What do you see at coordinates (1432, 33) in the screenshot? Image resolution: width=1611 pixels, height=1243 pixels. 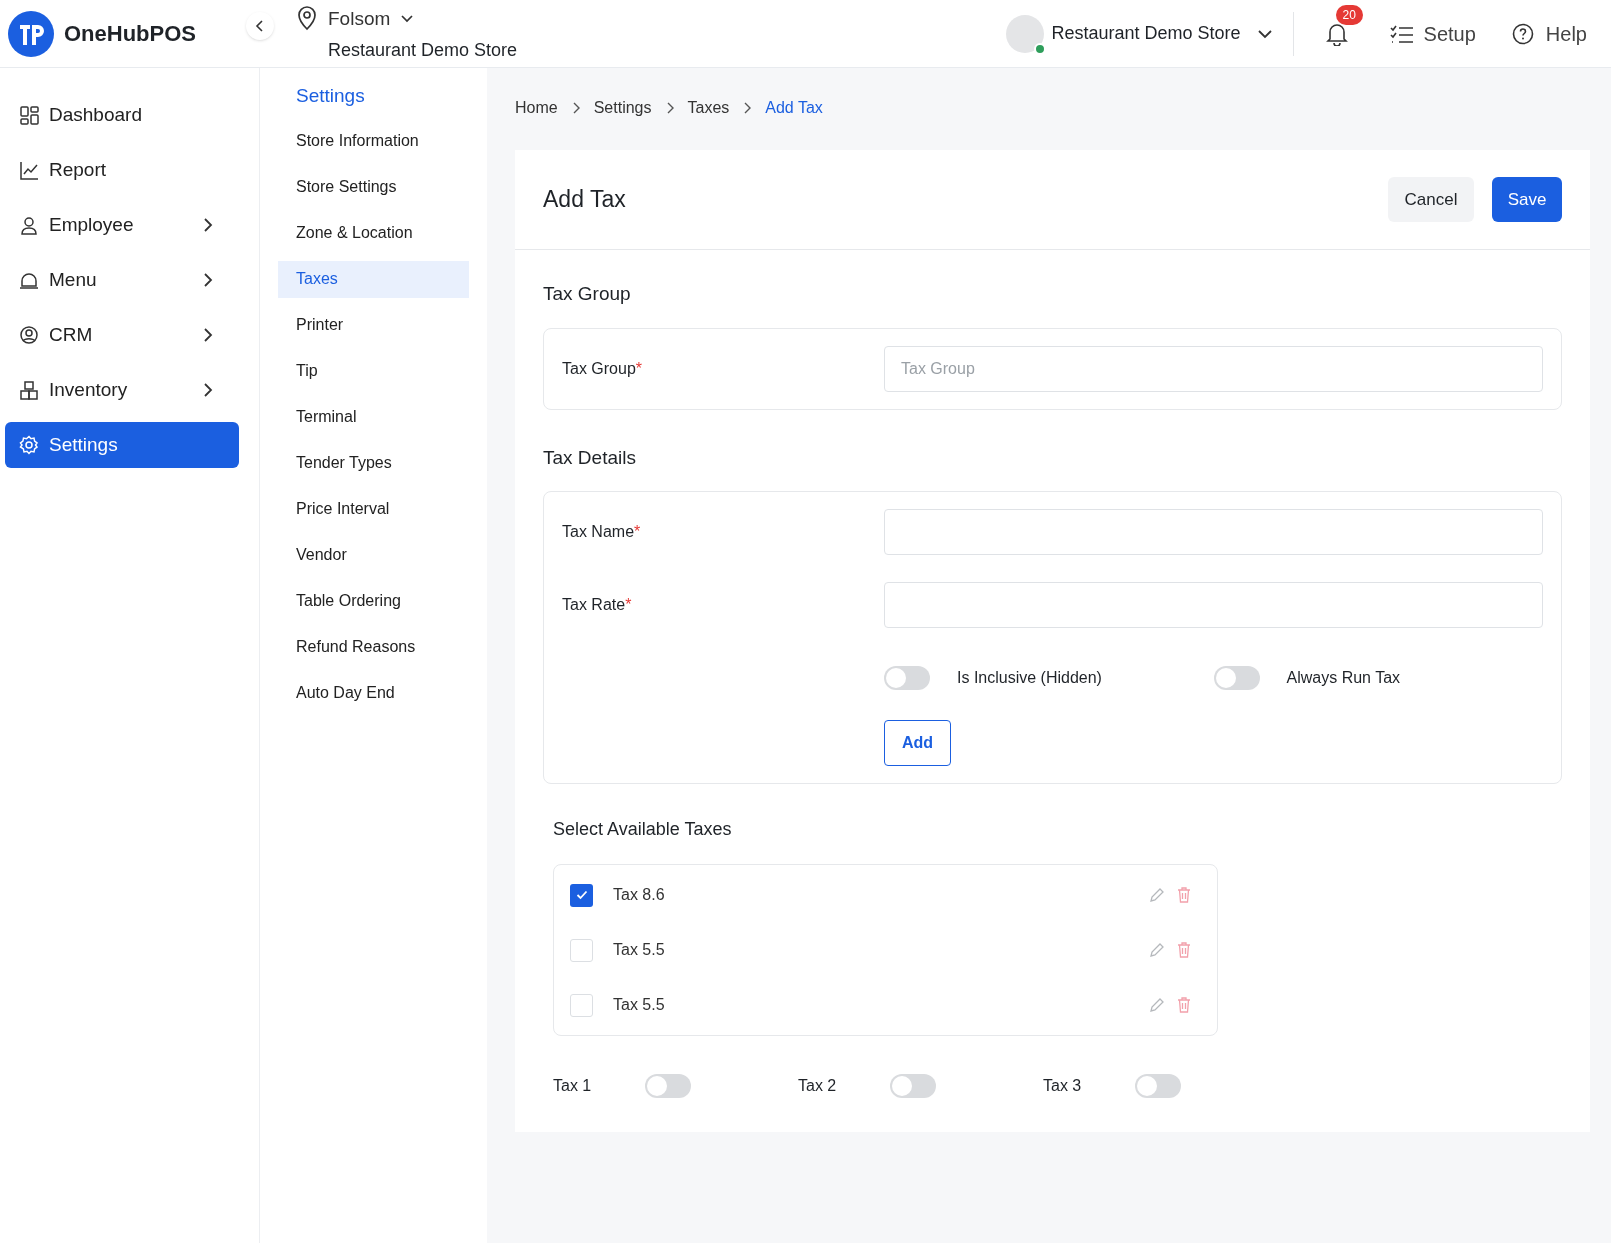 I see `setup-button: Setup` at bounding box center [1432, 33].